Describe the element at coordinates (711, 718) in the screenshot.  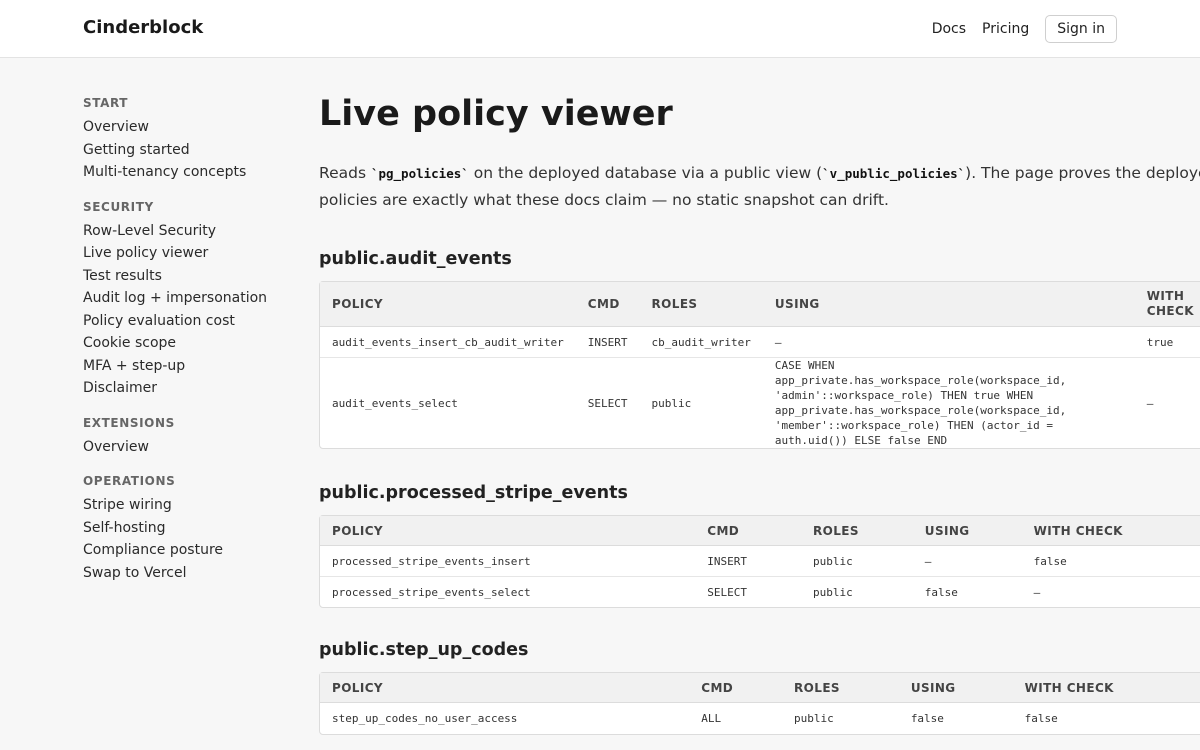
I see `cell-cmd: ALL` at that location.